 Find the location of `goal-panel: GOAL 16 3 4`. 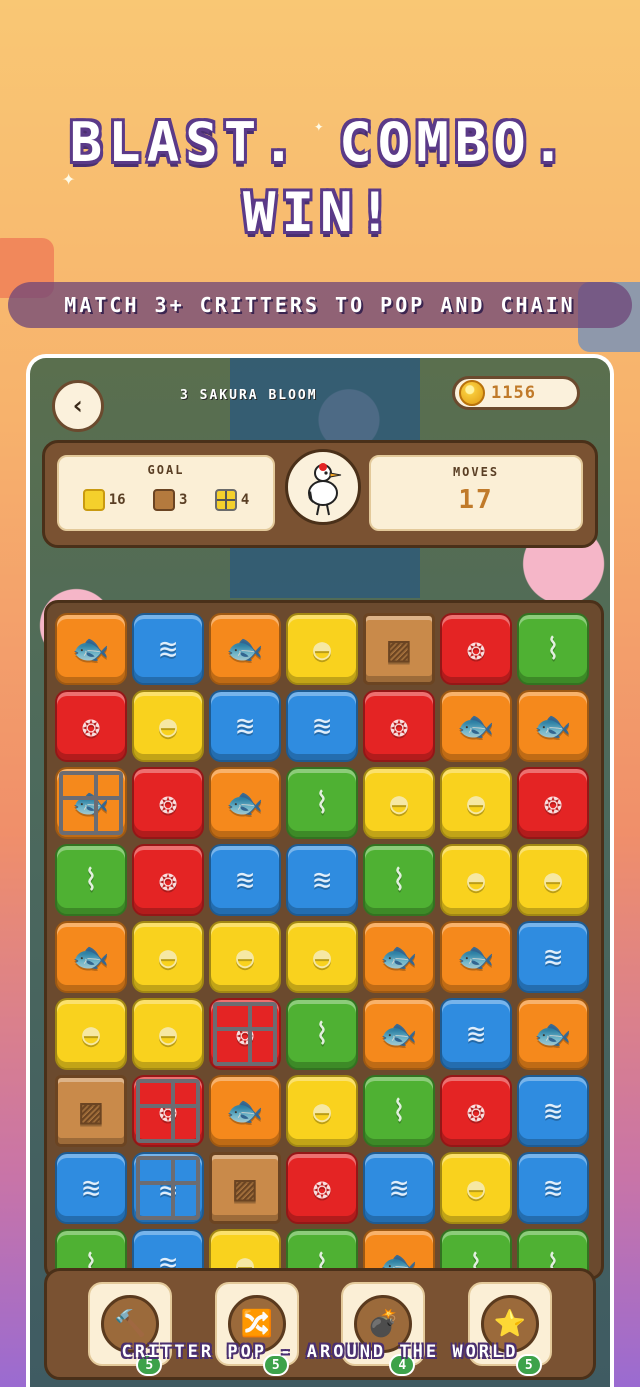

goal-panel: GOAL 16 3 4 is located at coordinates (166, 493).